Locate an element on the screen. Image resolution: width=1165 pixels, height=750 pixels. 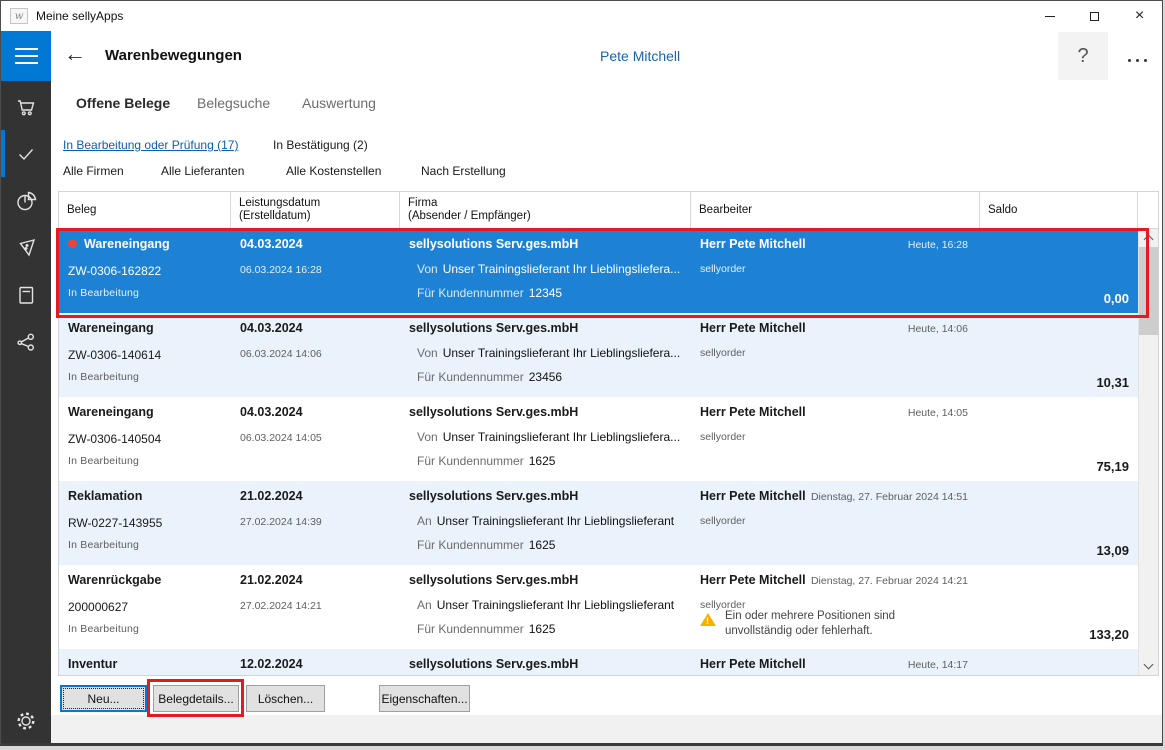
tab-offene-belege: Offene Belege is located at coordinates (123, 103).